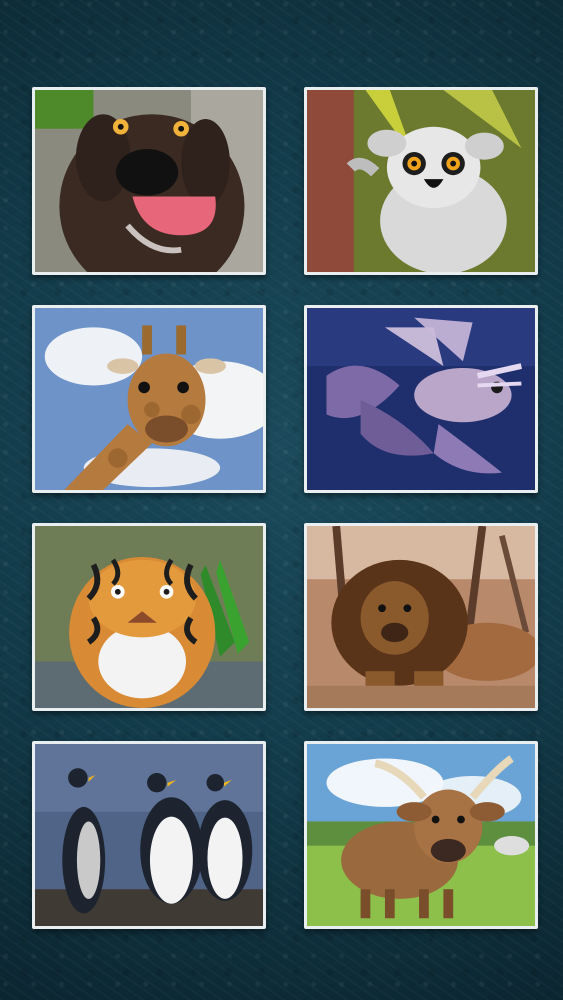  I want to click on giraffe-icon, so click(149, 399).